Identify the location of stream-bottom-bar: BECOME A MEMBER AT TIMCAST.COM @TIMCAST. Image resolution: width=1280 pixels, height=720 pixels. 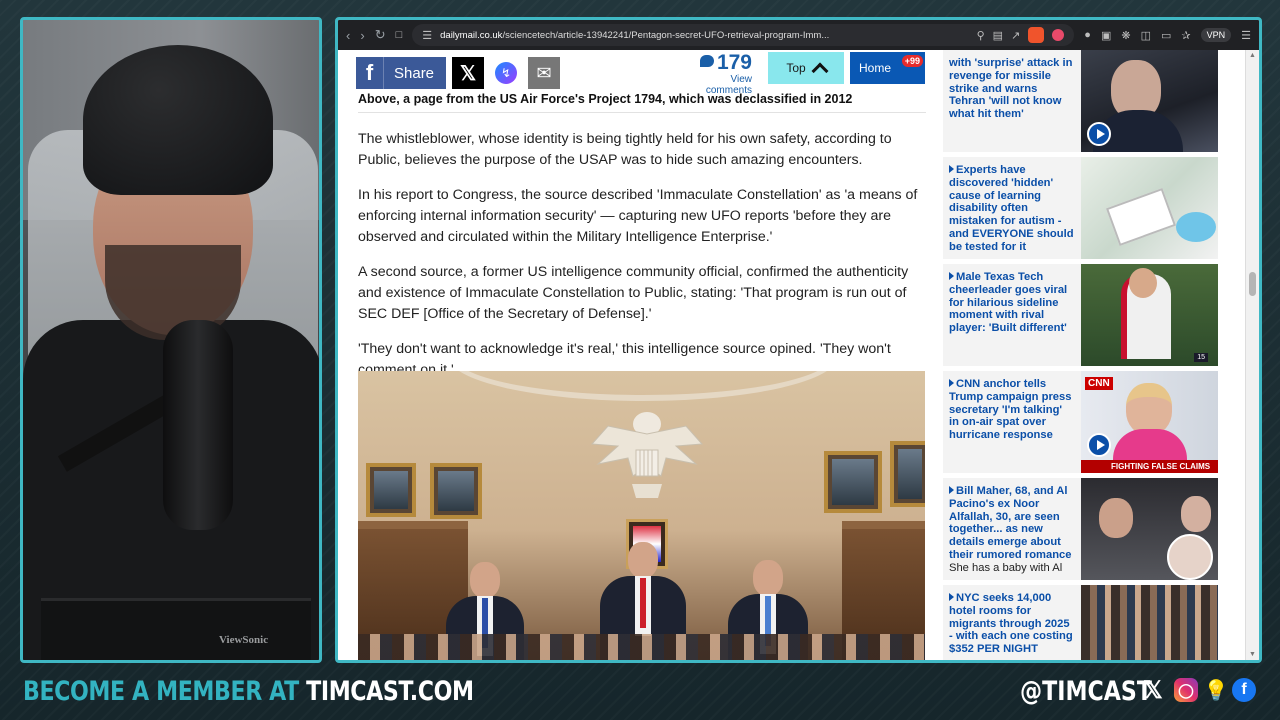
(640, 694).